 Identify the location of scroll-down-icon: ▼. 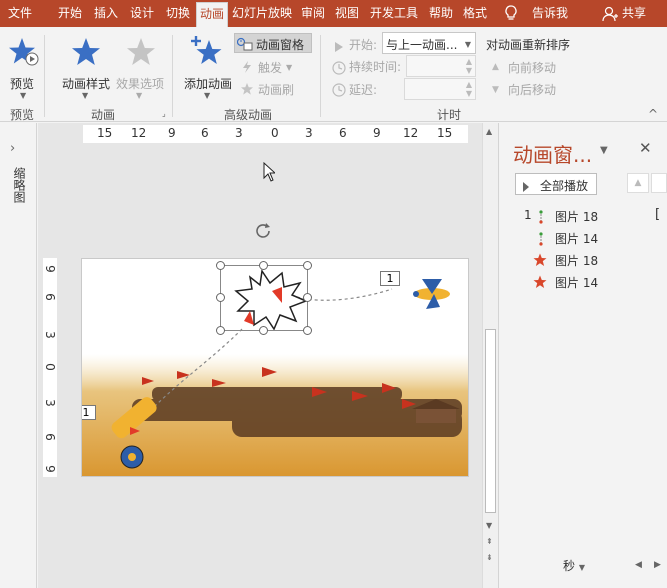
(489, 525).